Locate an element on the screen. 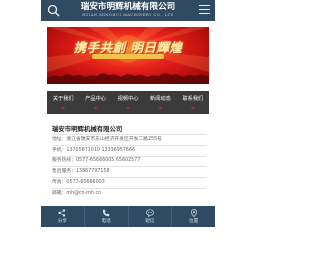 The image size is (320, 262). contact-service-hotline: 服务热线：0577-65666005 65602577 is located at coordinates (96, 161).